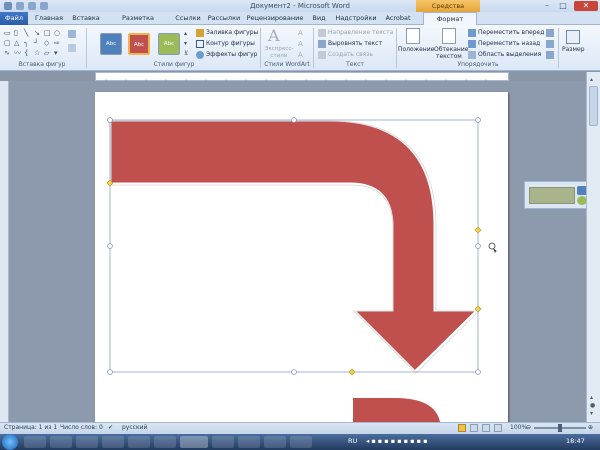  I want to click on selection-pane-icon, so click(472, 55).